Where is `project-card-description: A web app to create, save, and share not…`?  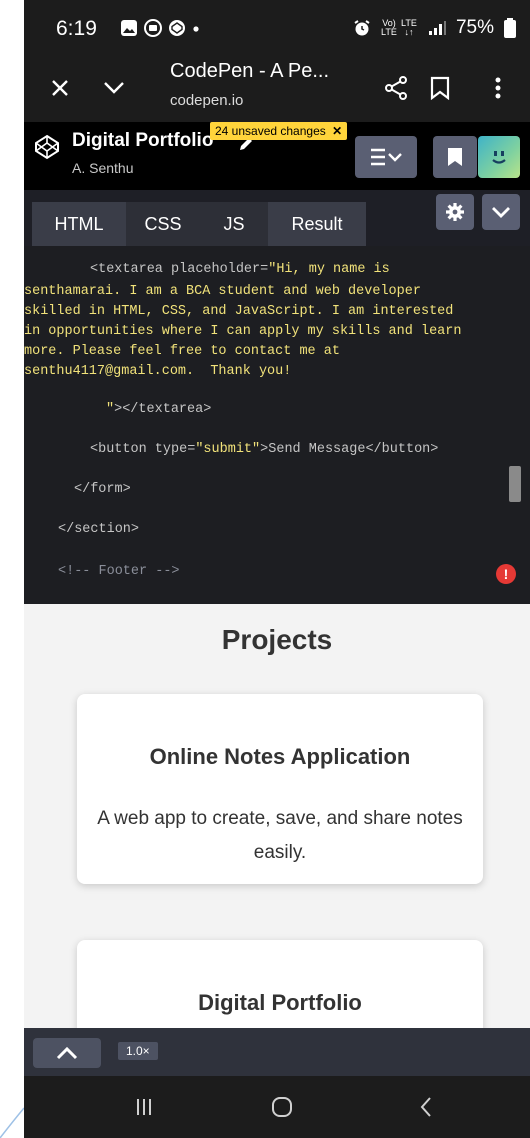
project-card-description: A web app to create, save, and share not… is located at coordinates (280, 835).